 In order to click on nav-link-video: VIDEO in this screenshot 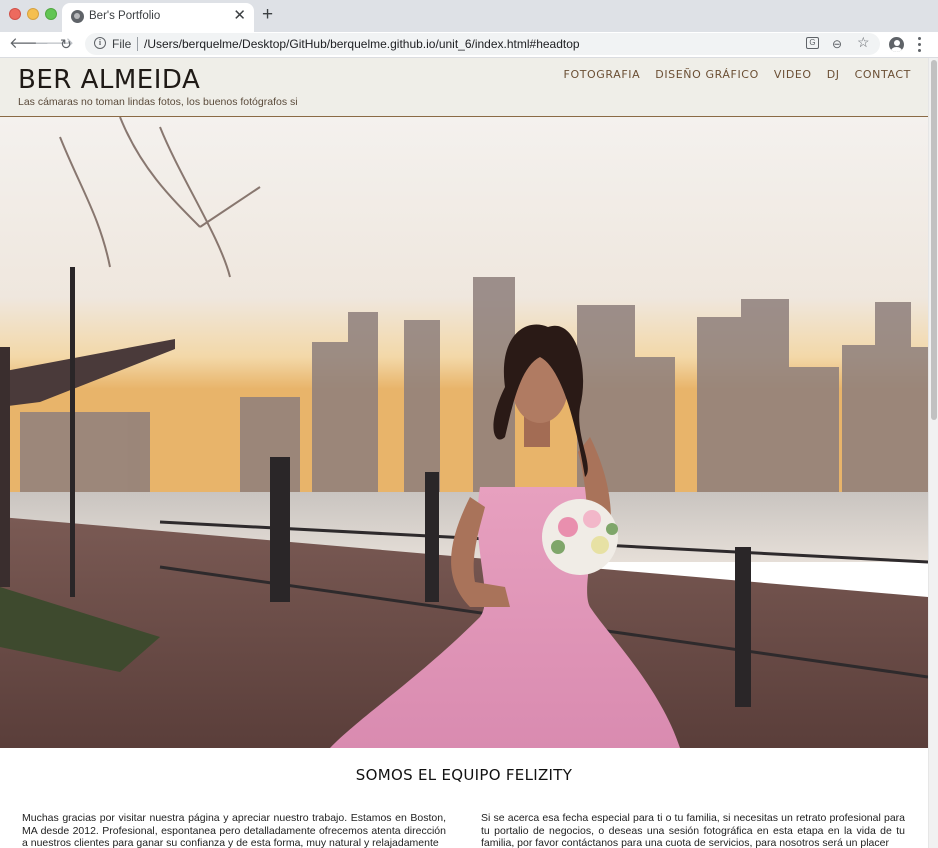, I will do `click(793, 74)`.